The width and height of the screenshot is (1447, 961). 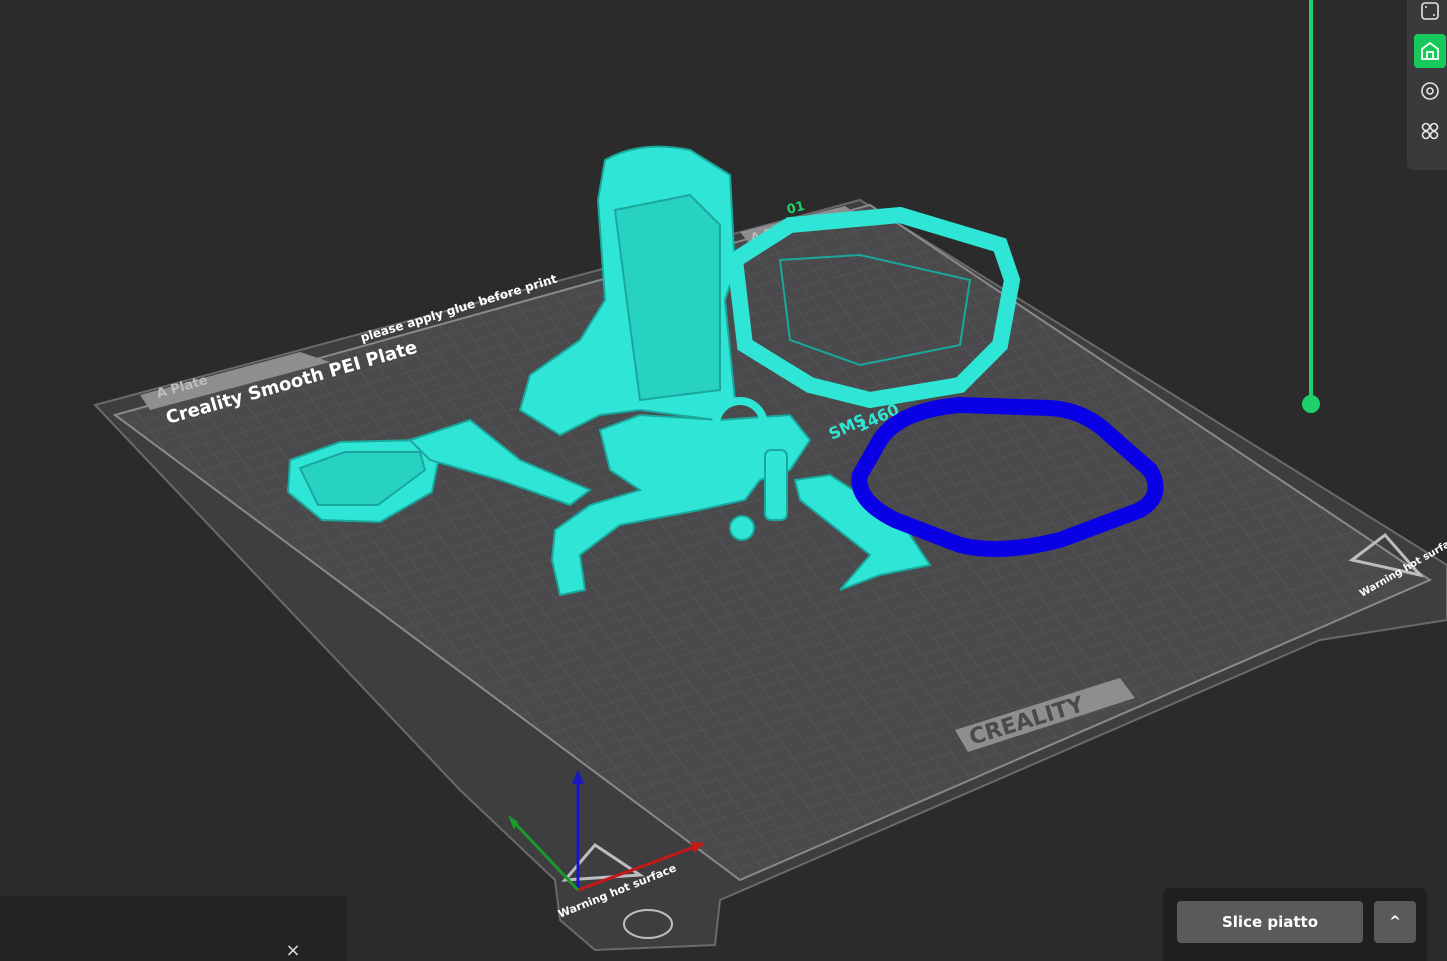 What do you see at coordinates (1270, 922) in the screenshot?
I see `slice-plate-button: Slice piatto` at bounding box center [1270, 922].